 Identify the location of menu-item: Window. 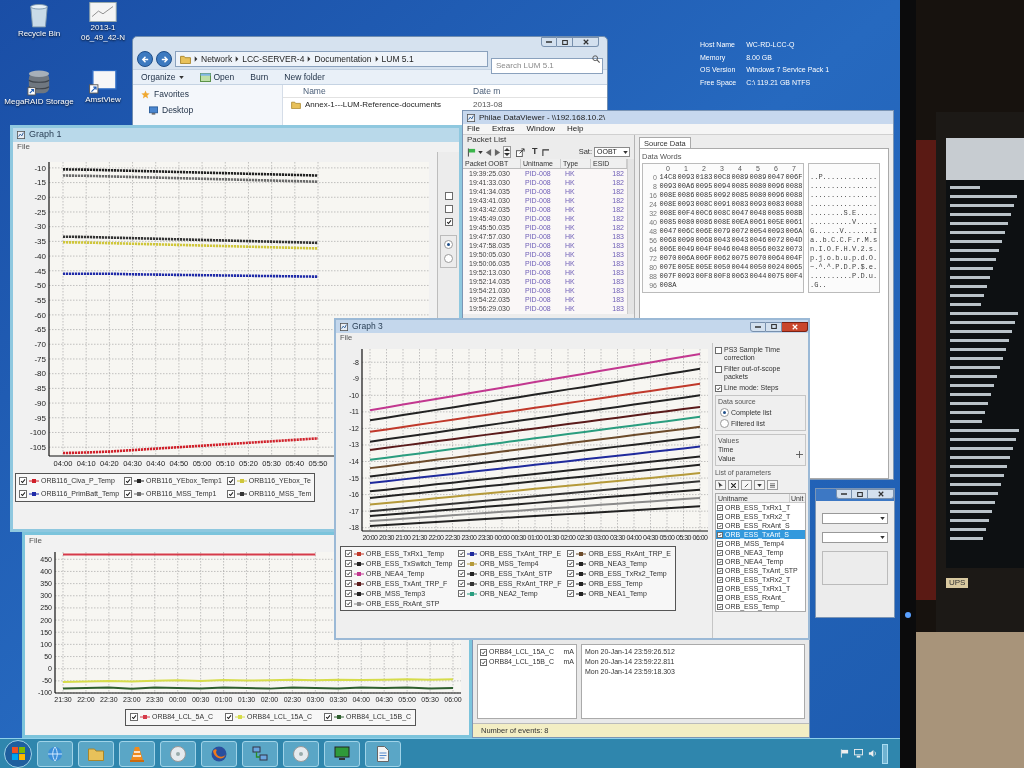
(540, 129).